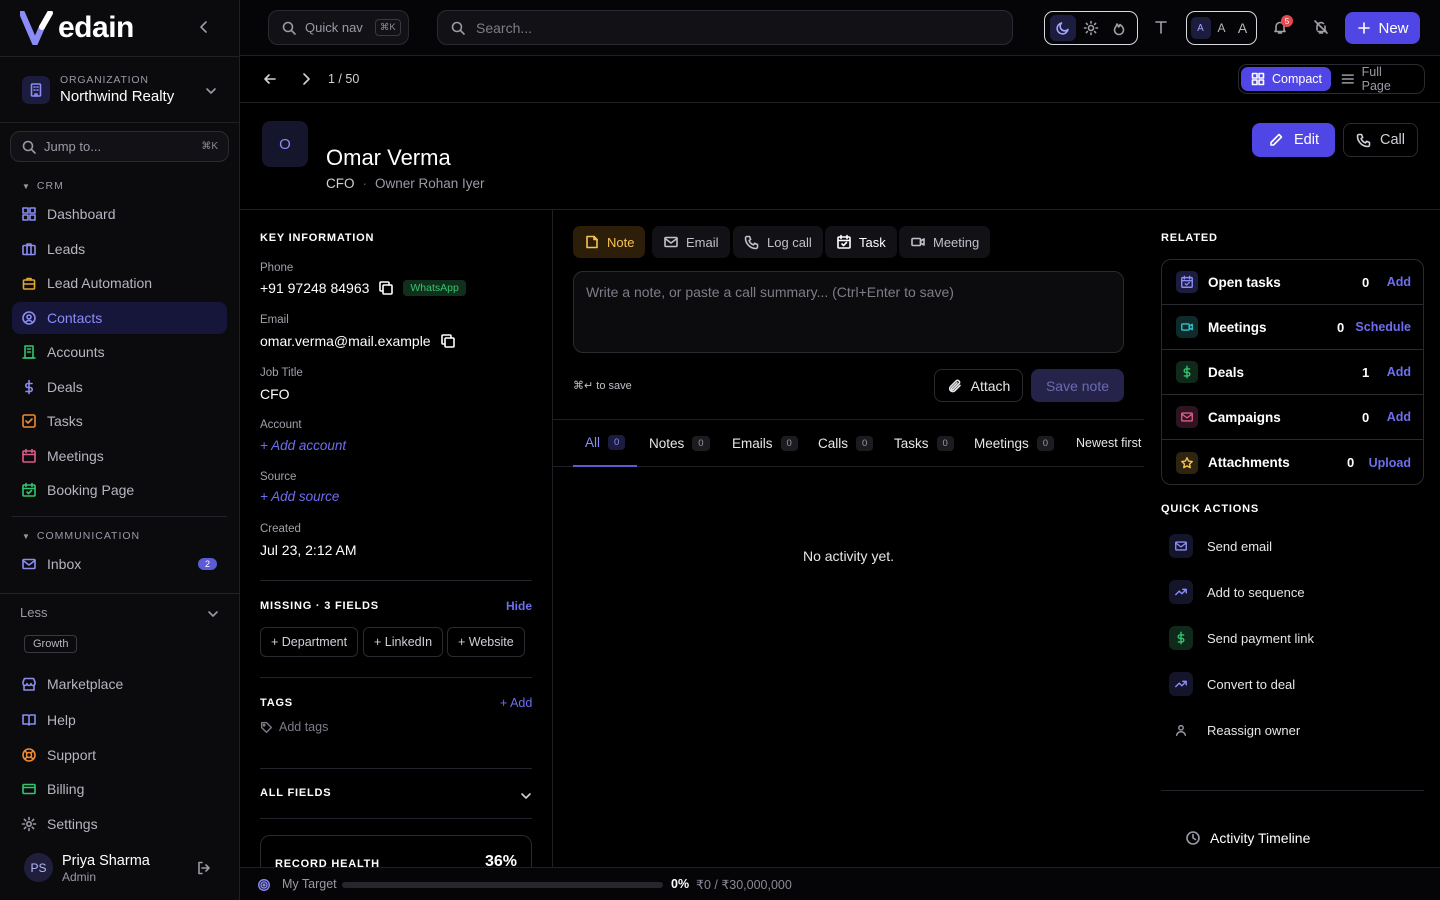 The height and width of the screenshot is (900, 1440). What do you see at coordinates (88, 536) in the screenshot?
I see `communication-section-header: COMMUNICATION` at bounding box center [88, 536].